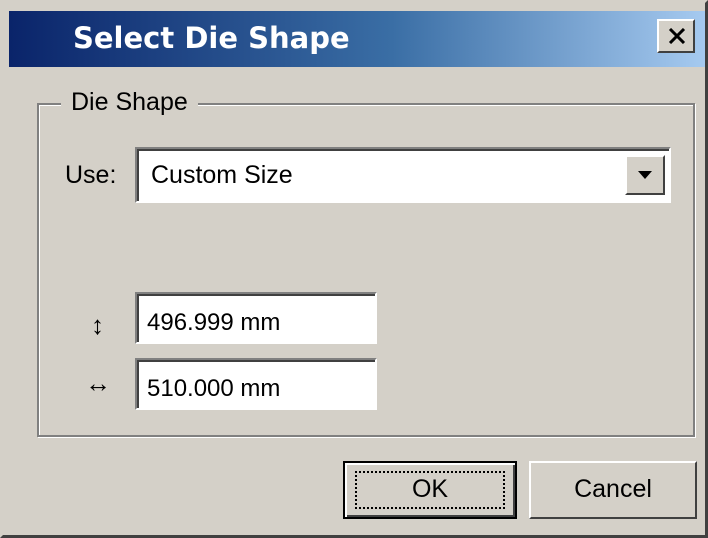 This screenshot has width=708, height=538. I want to click on width-field, so click(256, 384).